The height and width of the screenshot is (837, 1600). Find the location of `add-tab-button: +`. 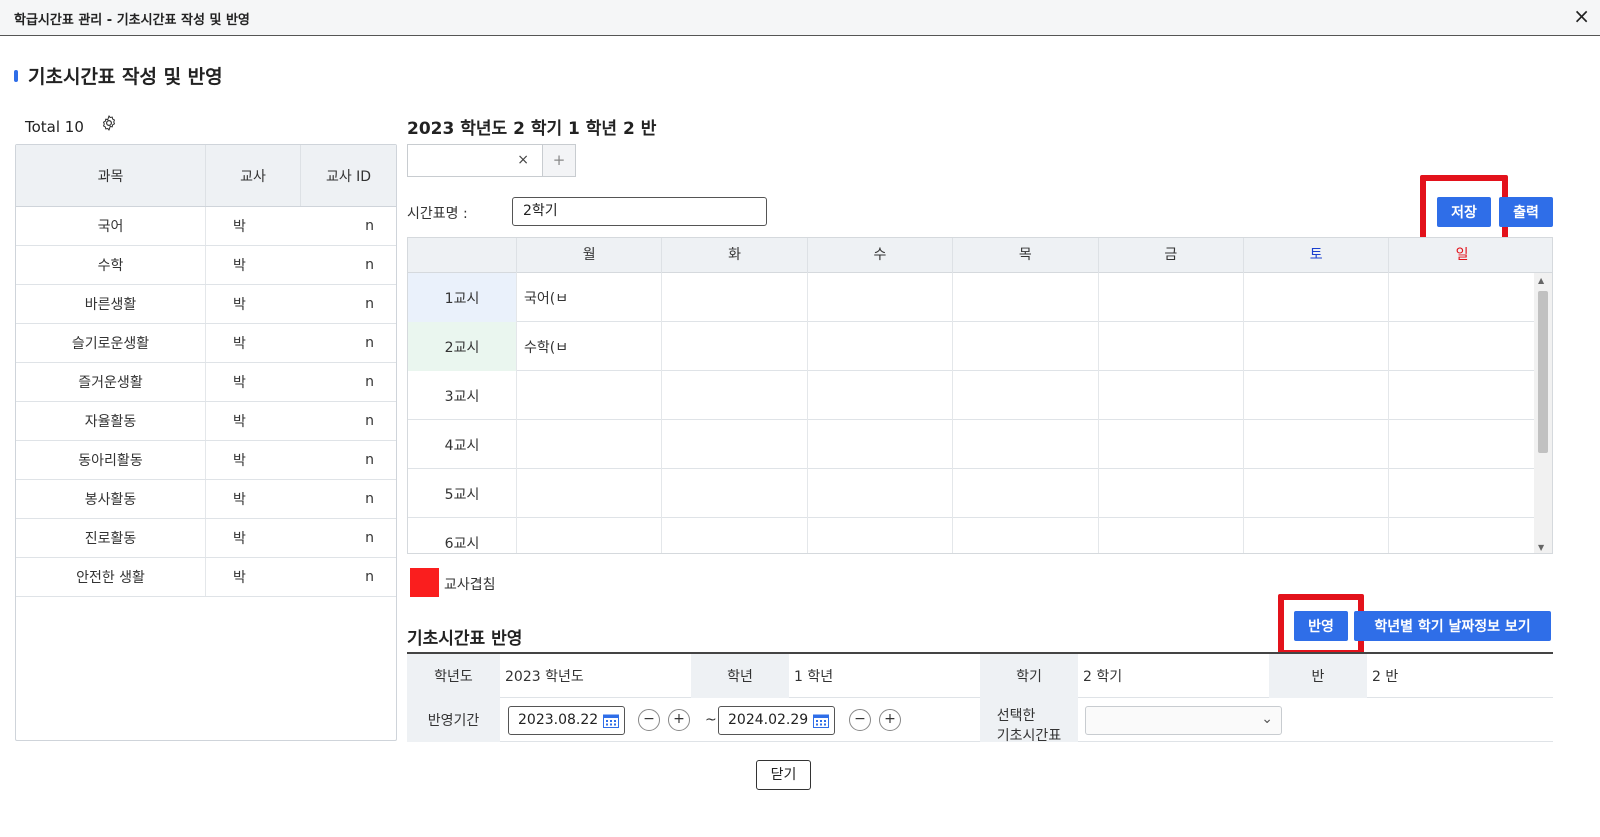

add-tab-button: + is located at coordinates (559, 160).